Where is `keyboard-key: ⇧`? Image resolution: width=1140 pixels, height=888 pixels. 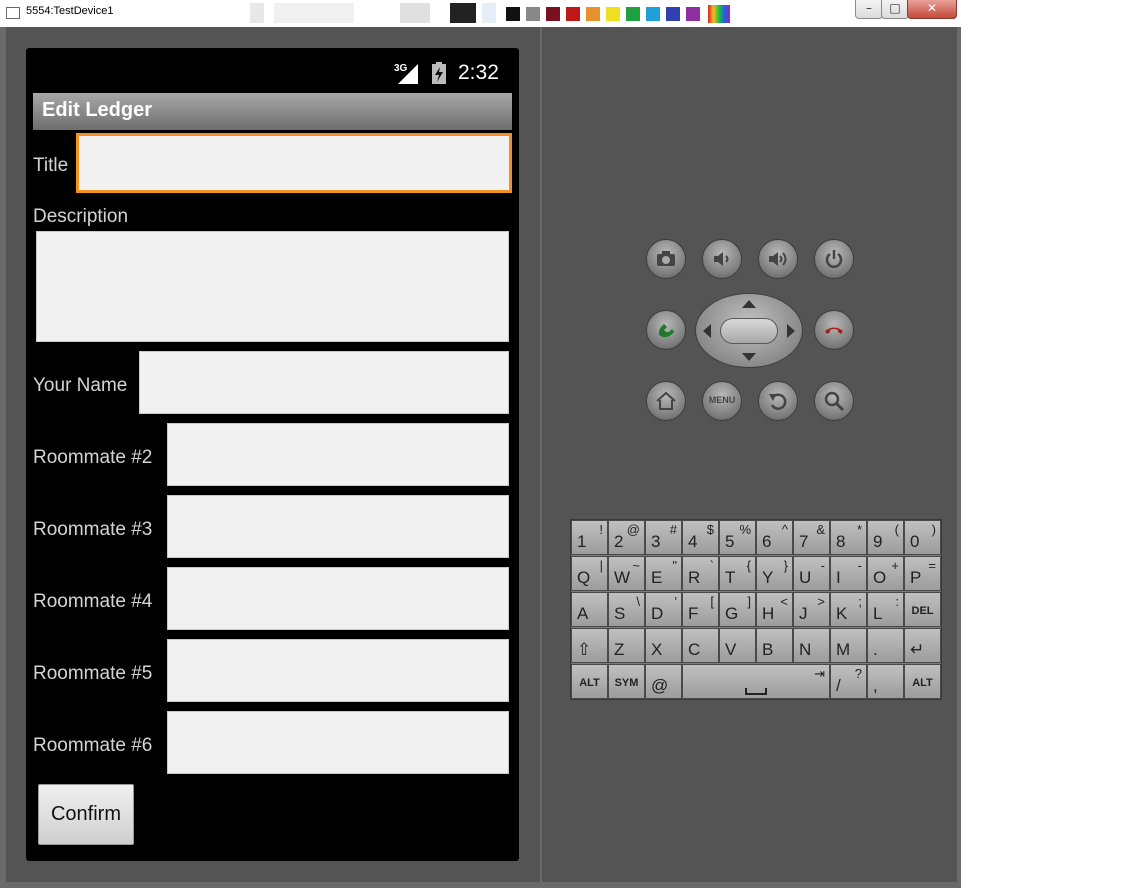 keyboard-key: ⇧ is located at coordinates (589, 645).